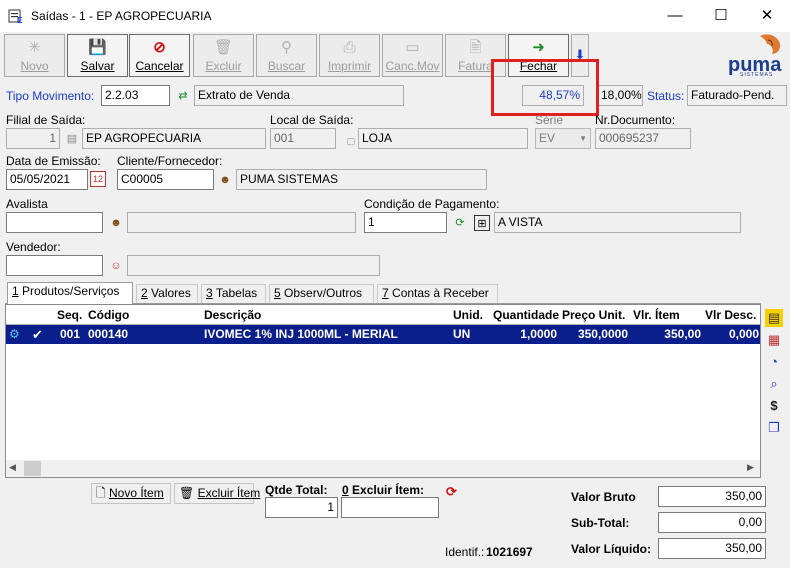 This screenshot has width=790, height=568. What do you see at coordinates (443, 138) in the screenshot?
I see `local-name: LOJA` at bounding box center [443, 138].